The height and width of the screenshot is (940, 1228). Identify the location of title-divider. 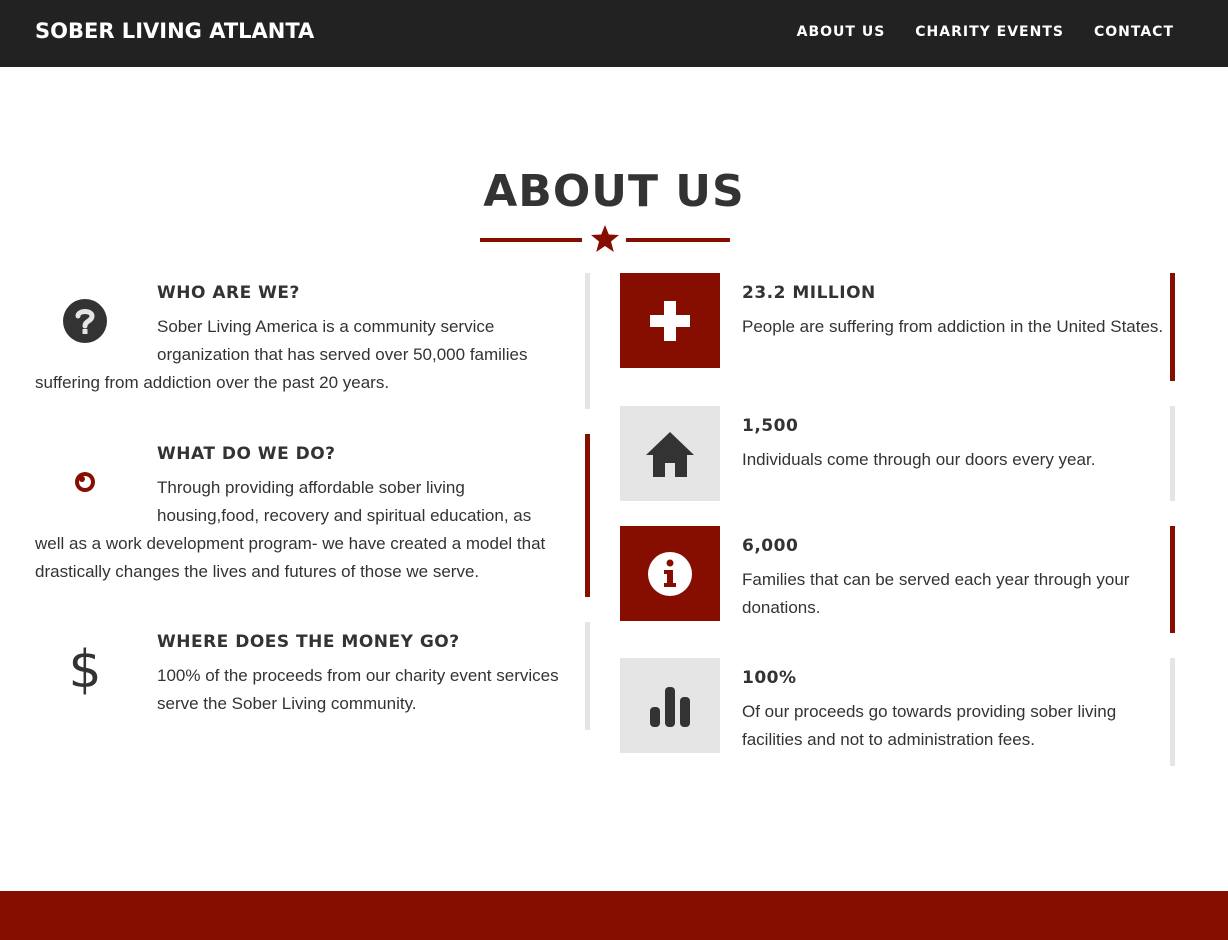
(605, 239).